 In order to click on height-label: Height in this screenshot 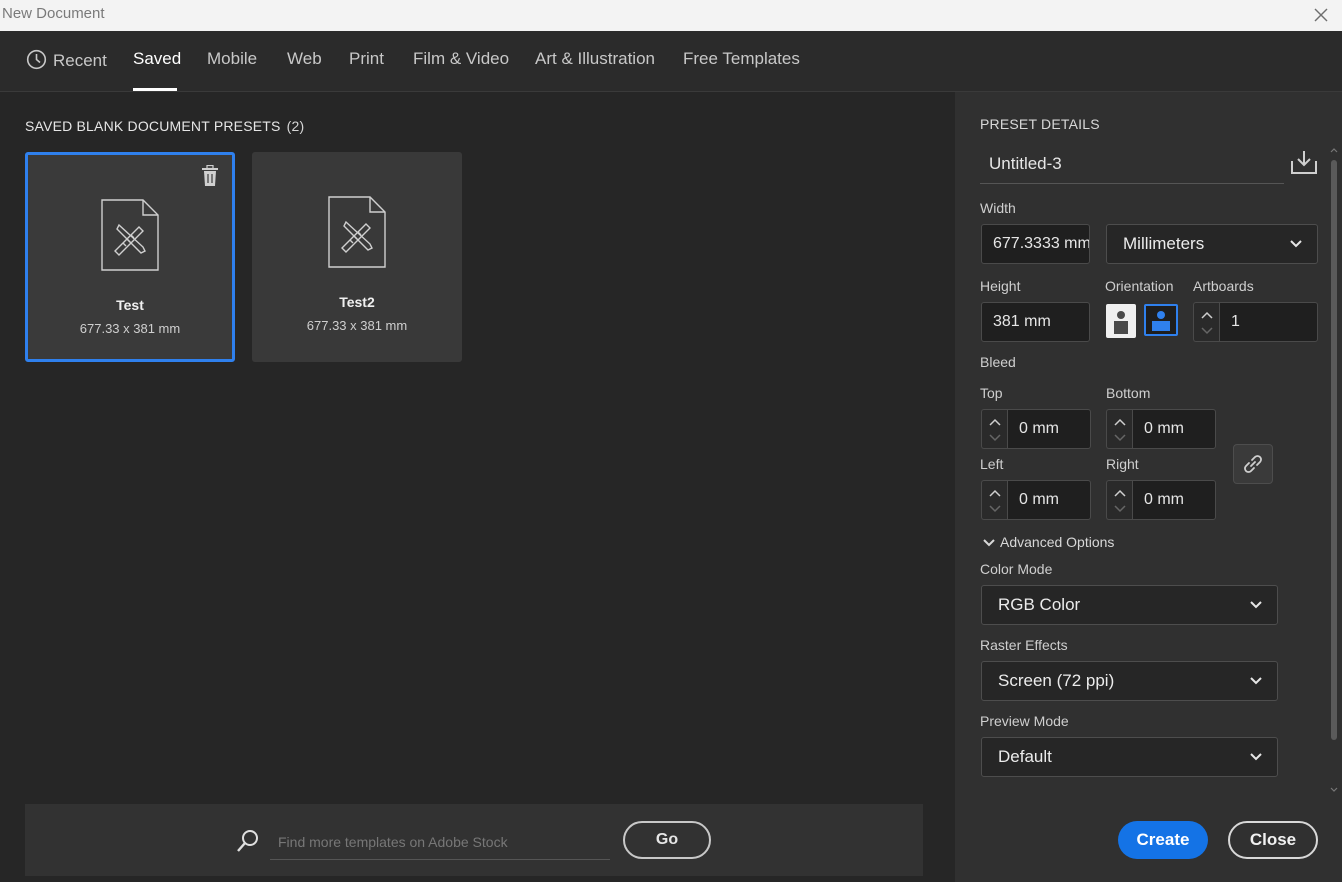, I will do `click(1000, 286)`.